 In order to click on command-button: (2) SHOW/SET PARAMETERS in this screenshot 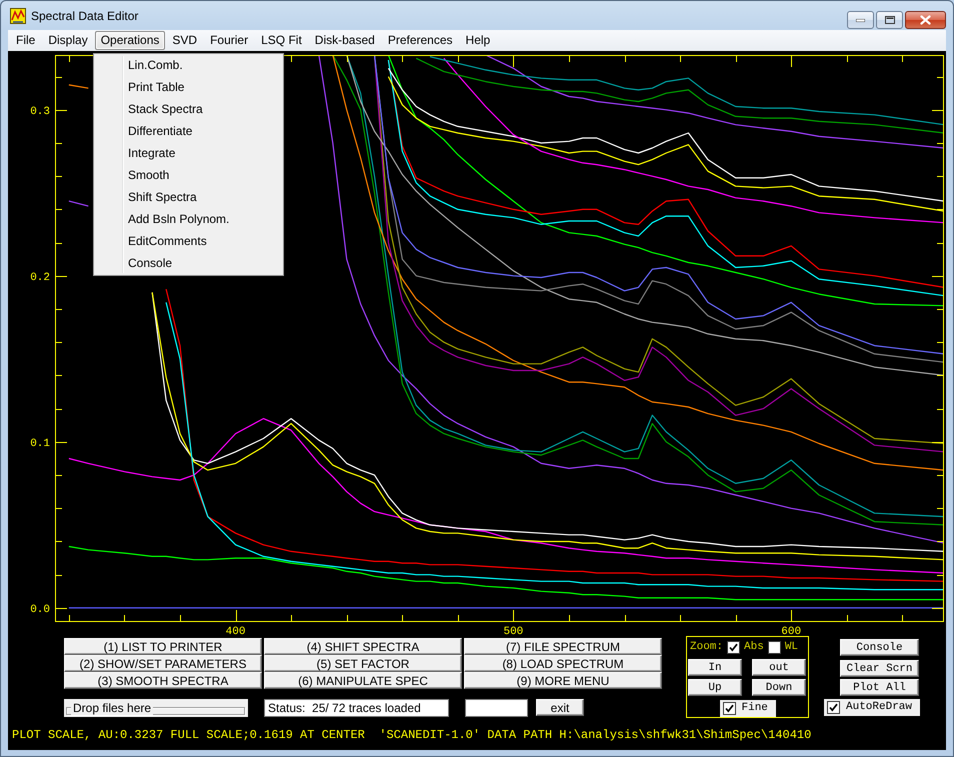, I will do `click(163, 663)`.